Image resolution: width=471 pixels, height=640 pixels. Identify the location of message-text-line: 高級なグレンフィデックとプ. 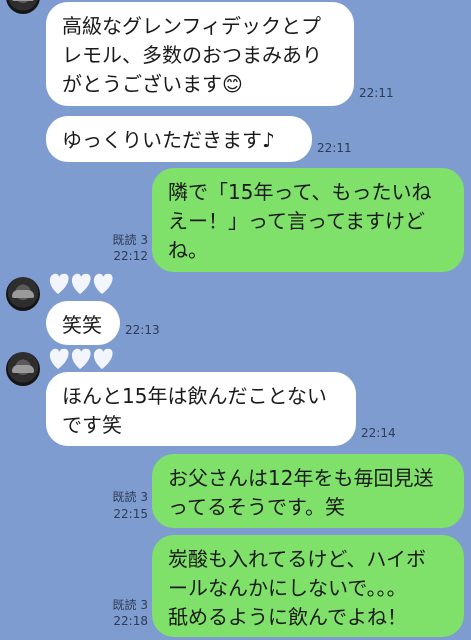
(191, 26).